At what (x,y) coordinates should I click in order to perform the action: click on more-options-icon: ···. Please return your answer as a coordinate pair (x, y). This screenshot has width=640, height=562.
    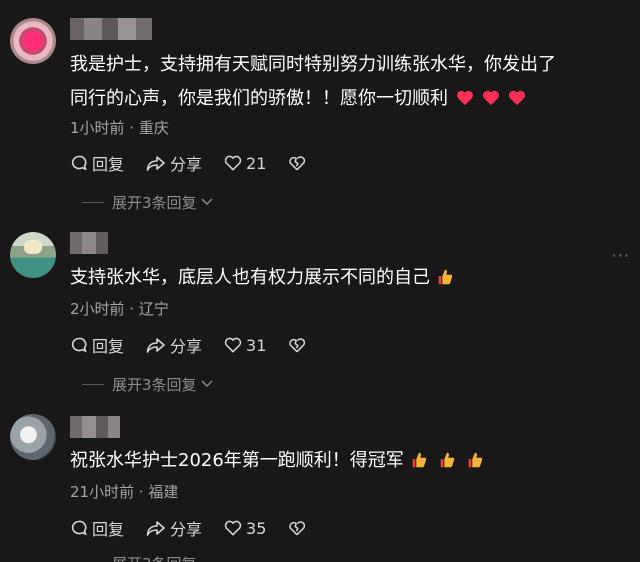
    Looking at the image, I should click on (621, 255).